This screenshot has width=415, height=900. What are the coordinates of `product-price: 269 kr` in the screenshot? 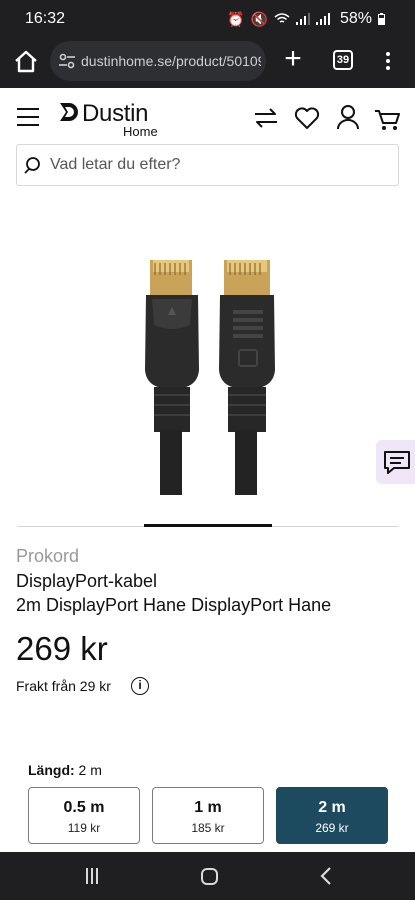 It's located at (62, 648).